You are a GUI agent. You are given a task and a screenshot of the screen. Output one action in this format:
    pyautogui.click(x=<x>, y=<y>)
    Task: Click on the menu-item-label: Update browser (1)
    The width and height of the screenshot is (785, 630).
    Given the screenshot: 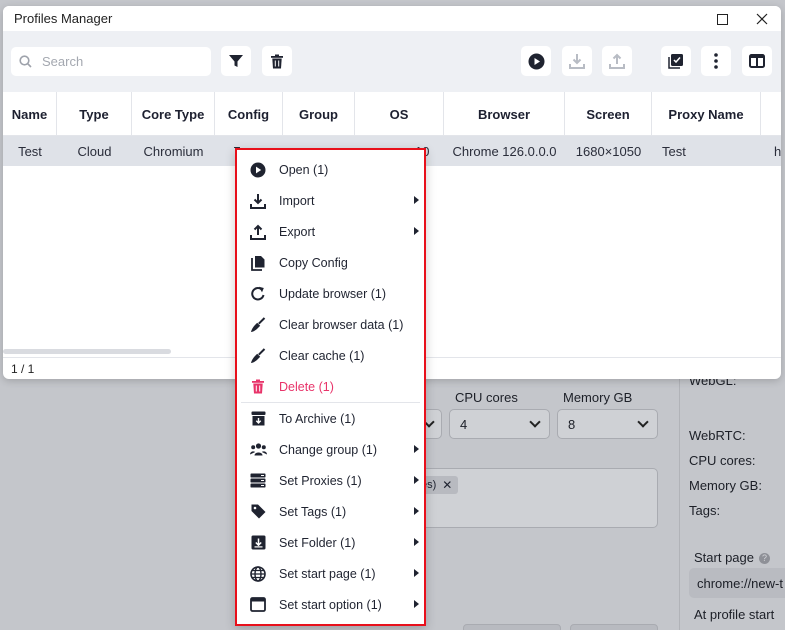 What is the action you would take?
    pyautogui.click(x=332, y=293)
    